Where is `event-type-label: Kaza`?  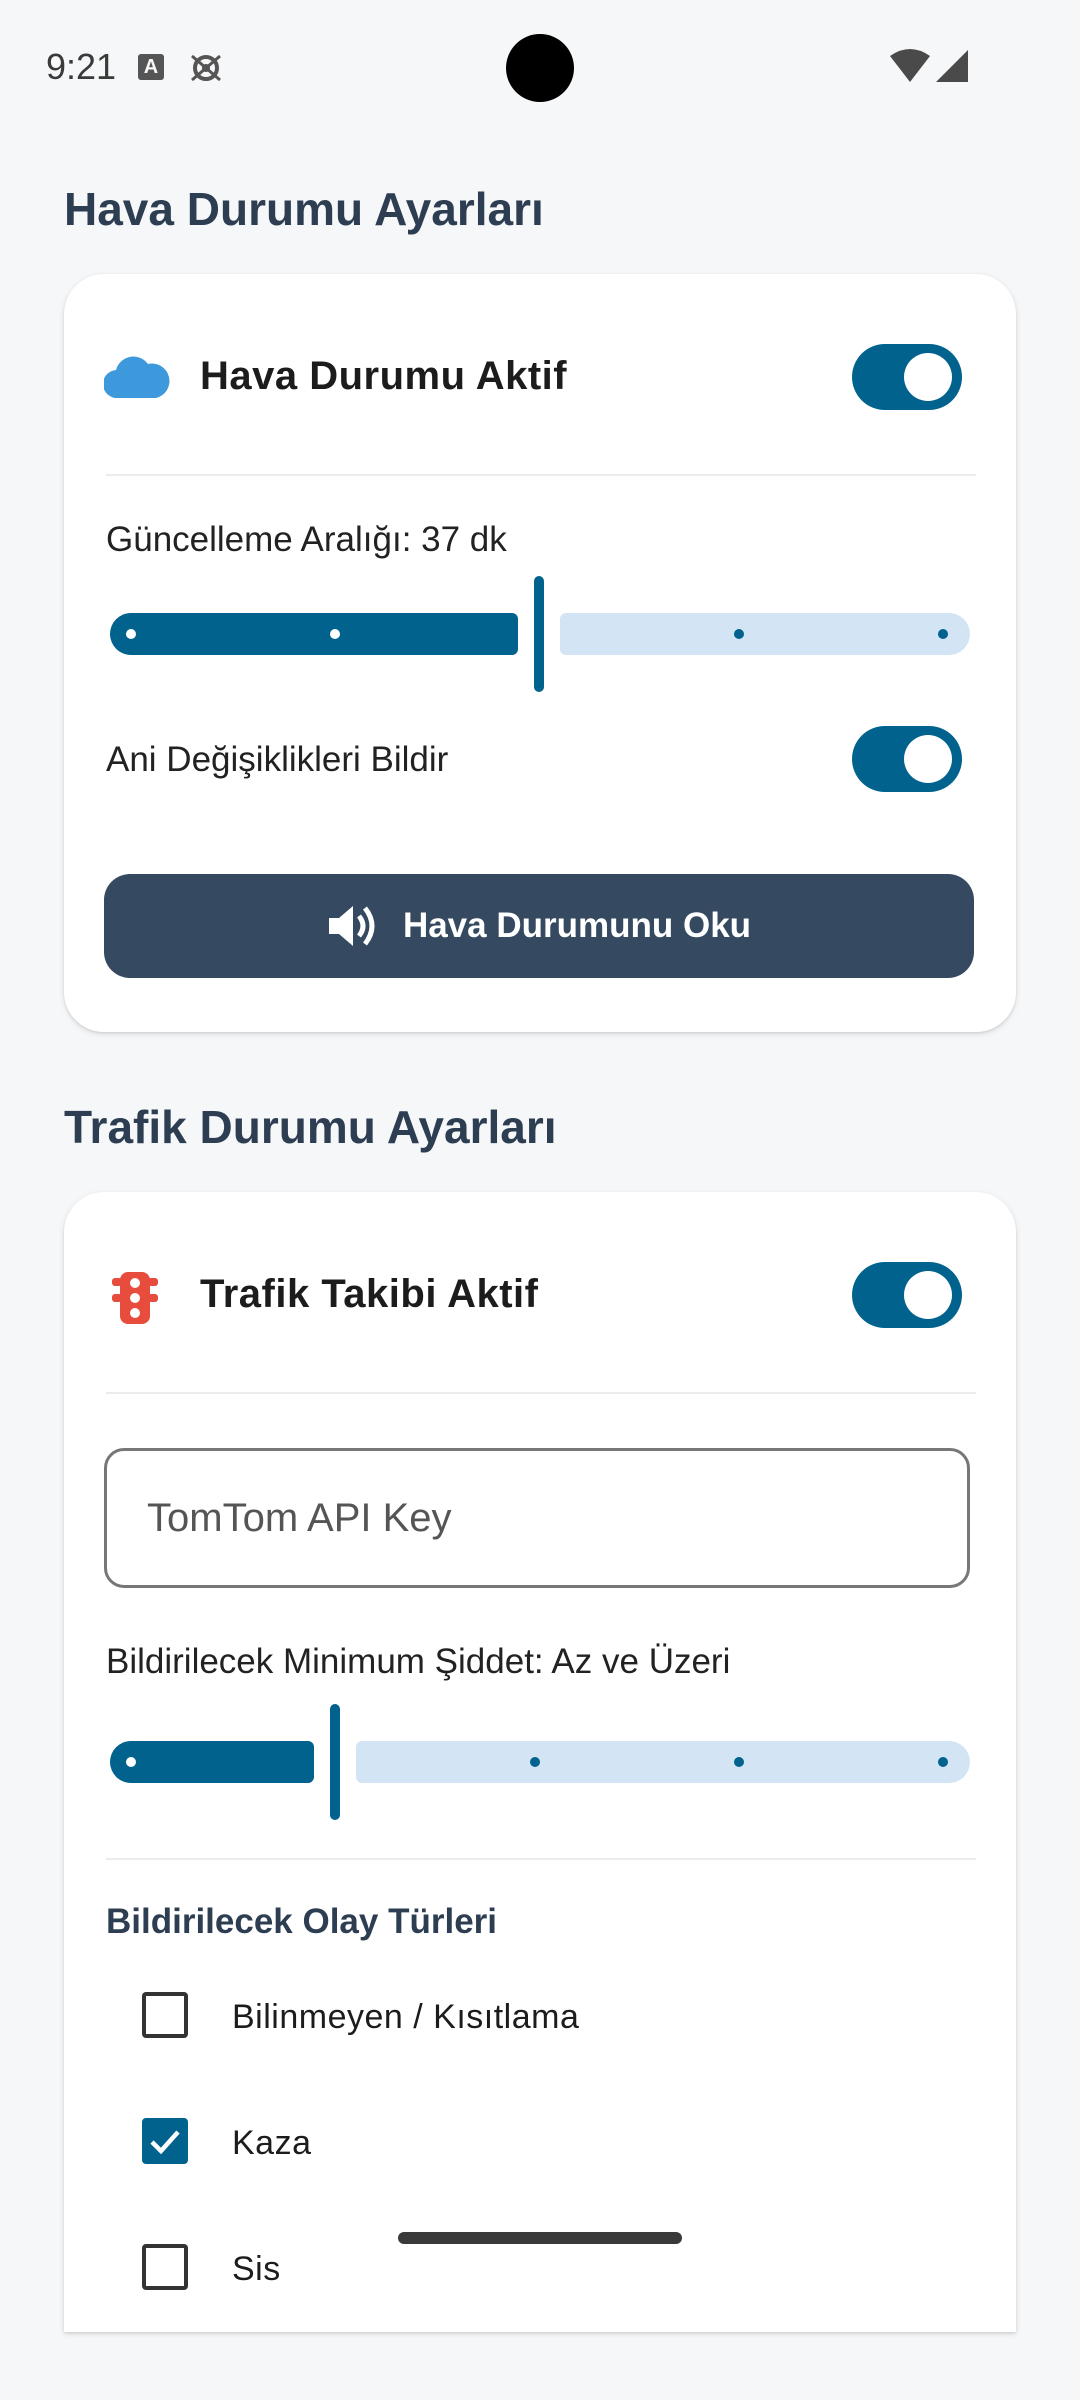 event-type-label: Kaza is located at coordinates (272, 2143).